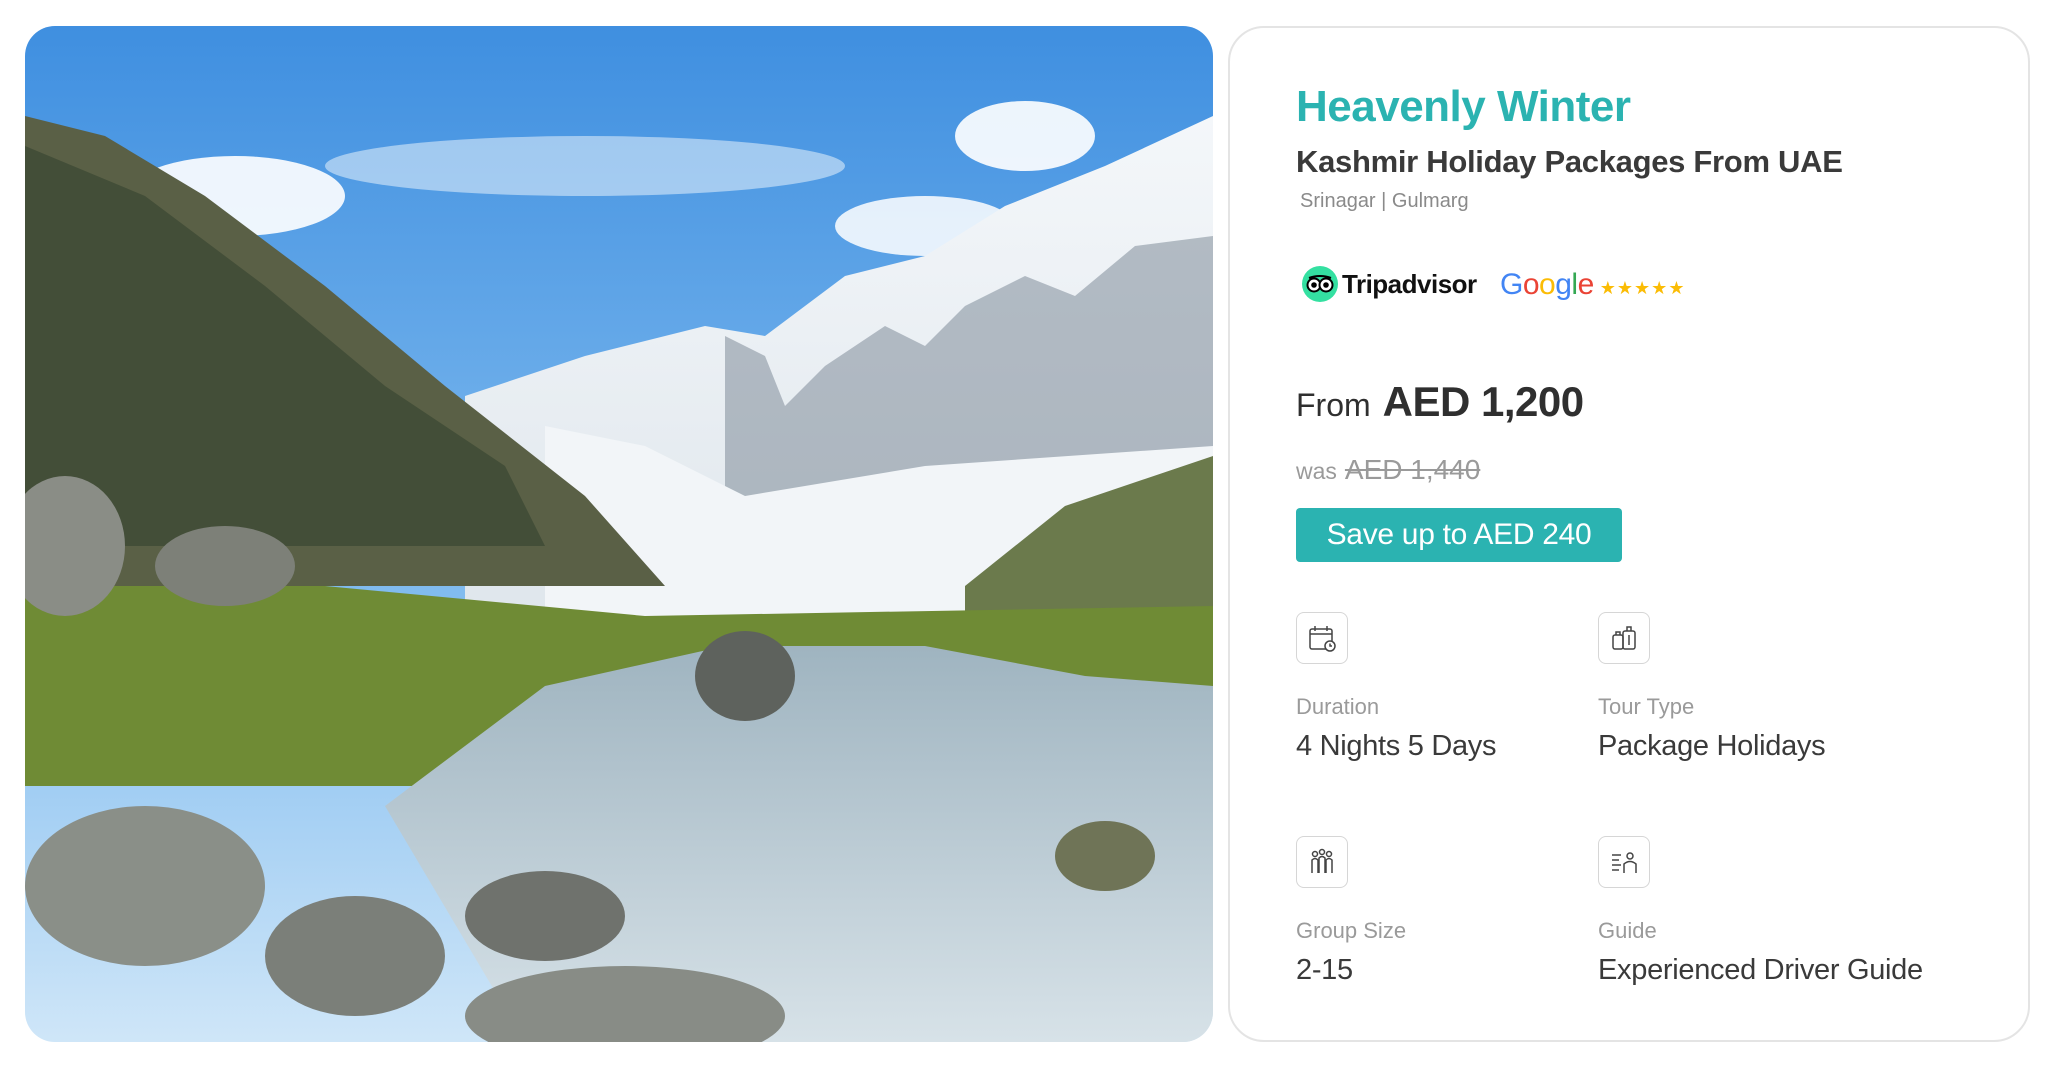  I want to click on tour-type-label: Tour Type, so click(1646, 706).